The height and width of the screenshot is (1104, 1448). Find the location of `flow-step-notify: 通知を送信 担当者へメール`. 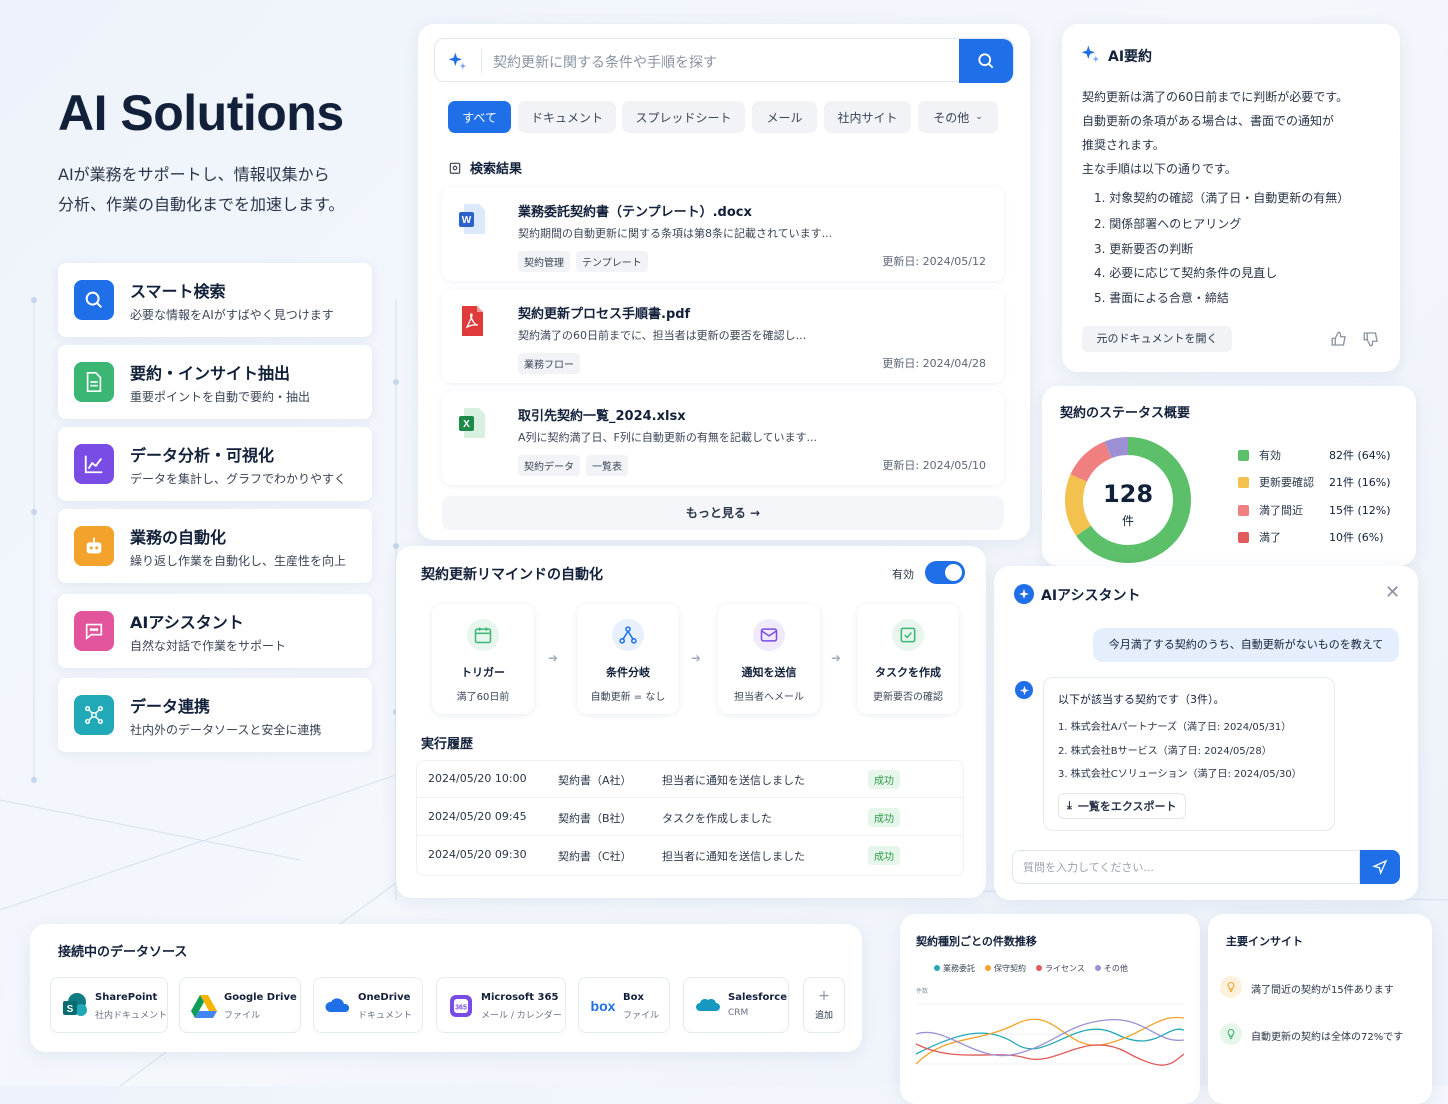

flow-step-notify: 通知を送信 担当者へメール is located at coordinates (769, 659).